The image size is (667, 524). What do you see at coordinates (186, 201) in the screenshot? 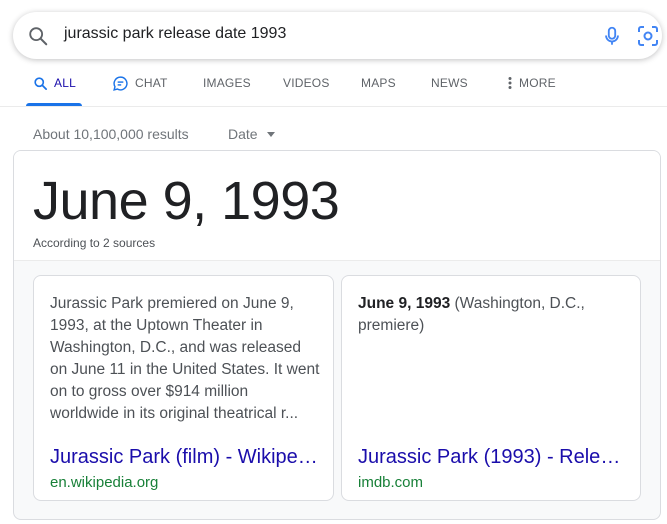
I see `answer-value: June 9, 1993` at bounding box center [186, 201].